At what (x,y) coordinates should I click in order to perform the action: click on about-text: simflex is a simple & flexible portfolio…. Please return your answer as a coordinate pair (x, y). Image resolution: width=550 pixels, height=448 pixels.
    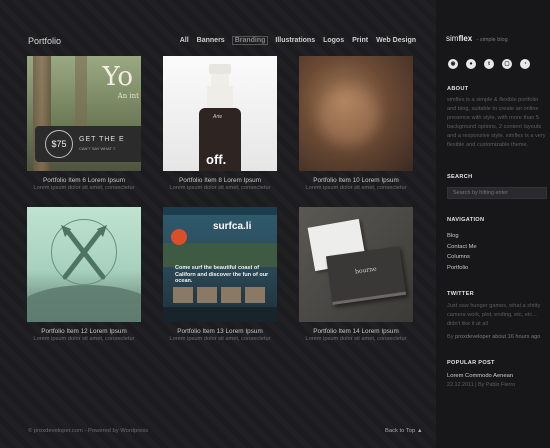
    Looking at the image, I should click on (496, 122).